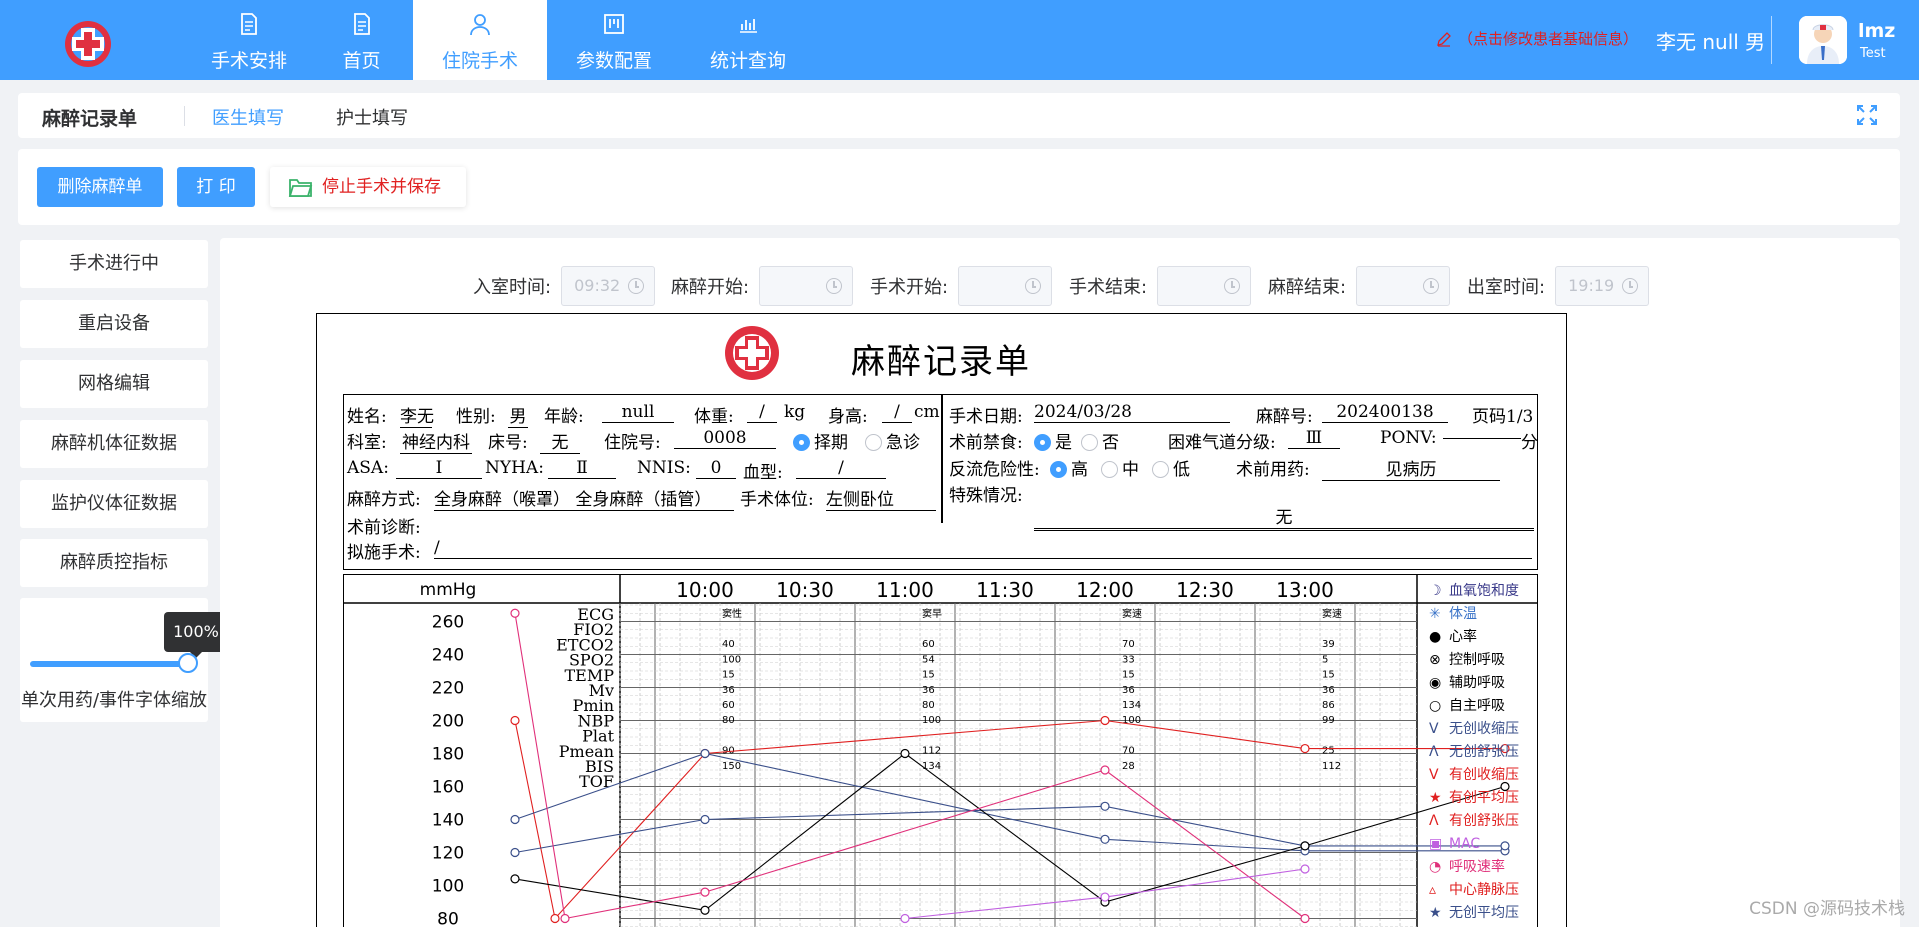  I want to click on tab-nurse: 护士填写, so click(372, 117).